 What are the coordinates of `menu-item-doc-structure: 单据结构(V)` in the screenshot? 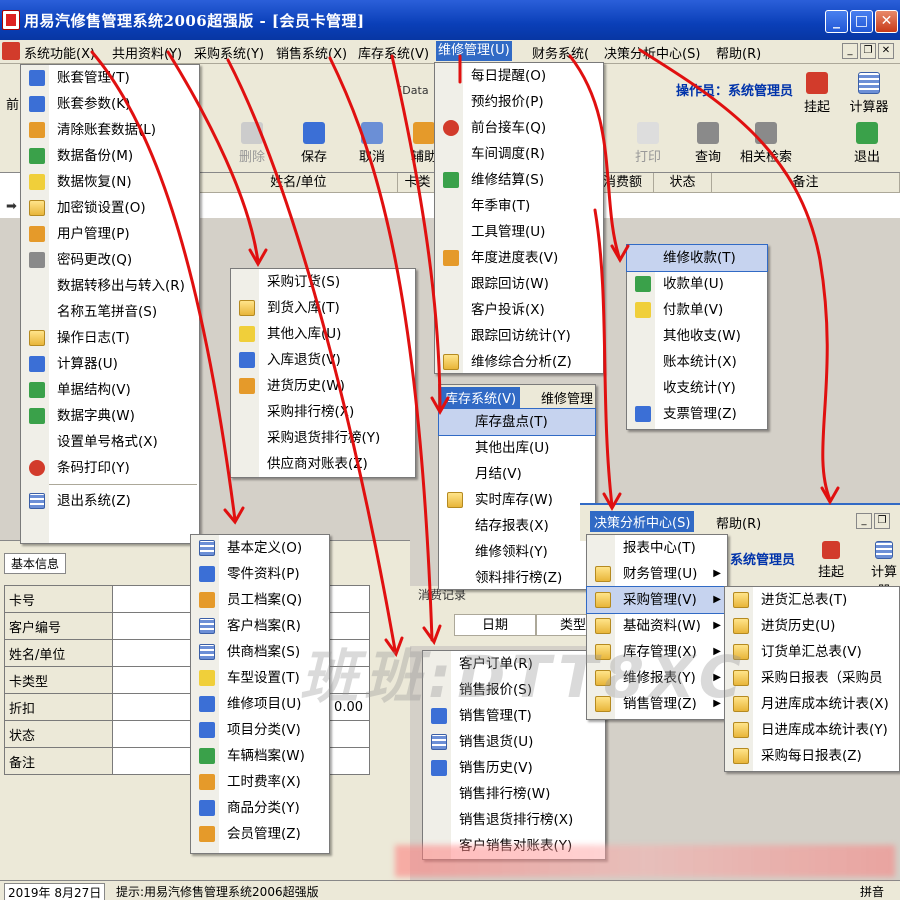 It's located at (110, 390).